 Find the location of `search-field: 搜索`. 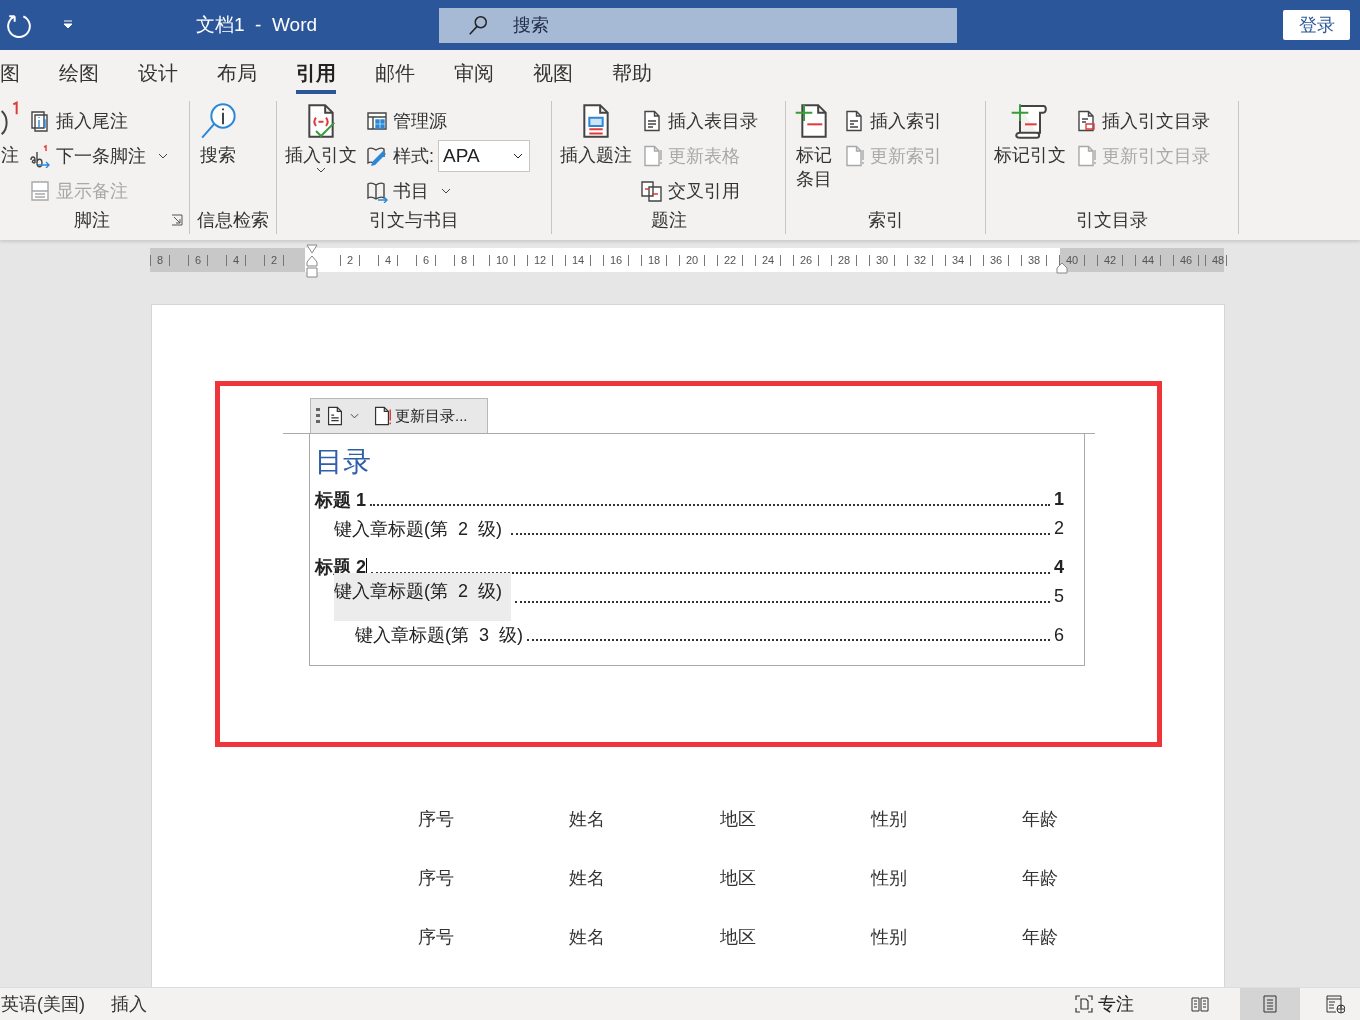

search-field: 搜索 is located at coordinates (698, 25).